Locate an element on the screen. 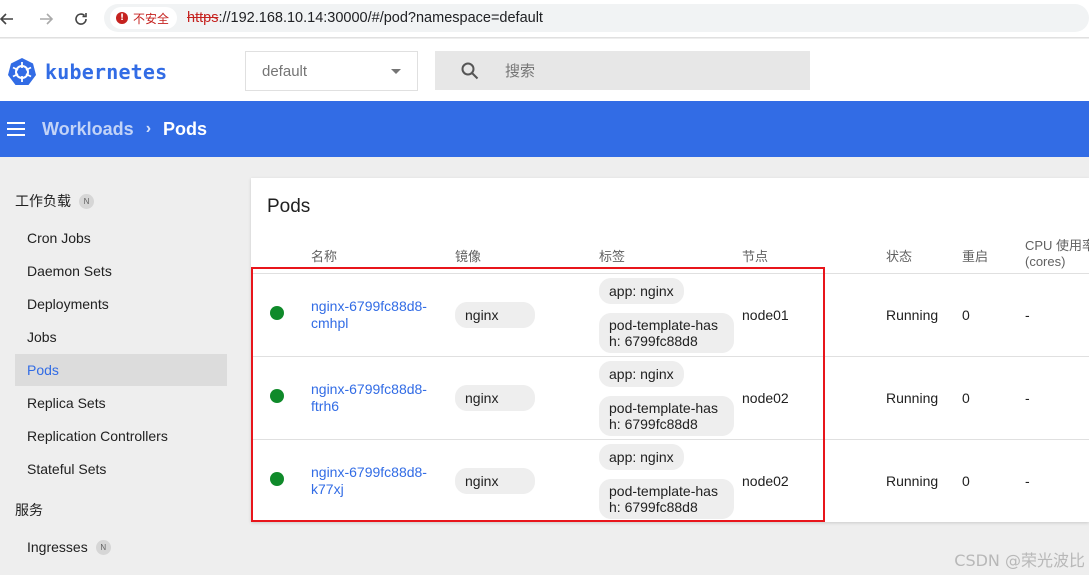 This screenshot has height=575, width=1089. table-row: nginx-6799fc88d8- ftrh6 nginx app is located at coordinates (670, 398).